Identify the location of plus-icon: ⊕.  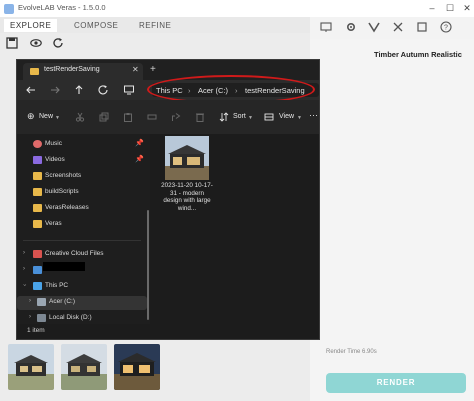
(31, 116).